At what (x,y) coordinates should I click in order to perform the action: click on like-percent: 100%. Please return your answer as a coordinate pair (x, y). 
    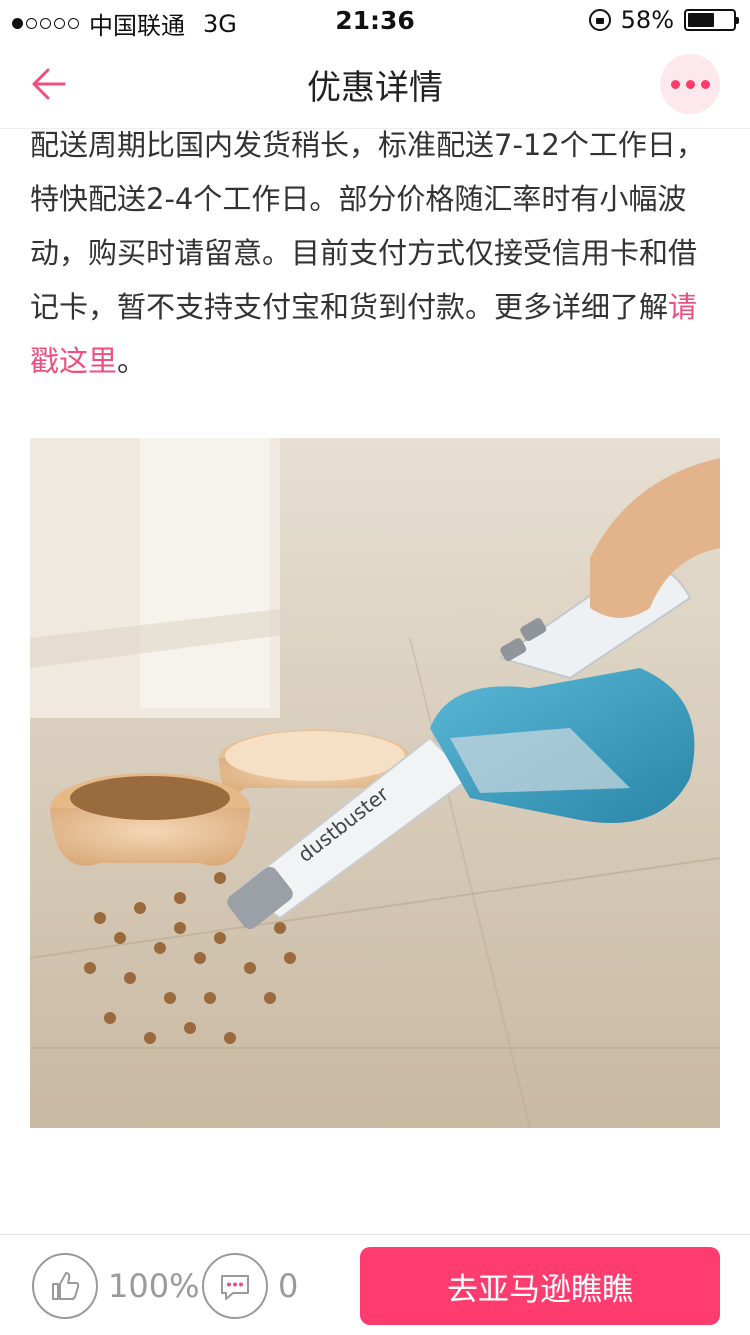
    Looking at the image, I should click on (154, 1286).